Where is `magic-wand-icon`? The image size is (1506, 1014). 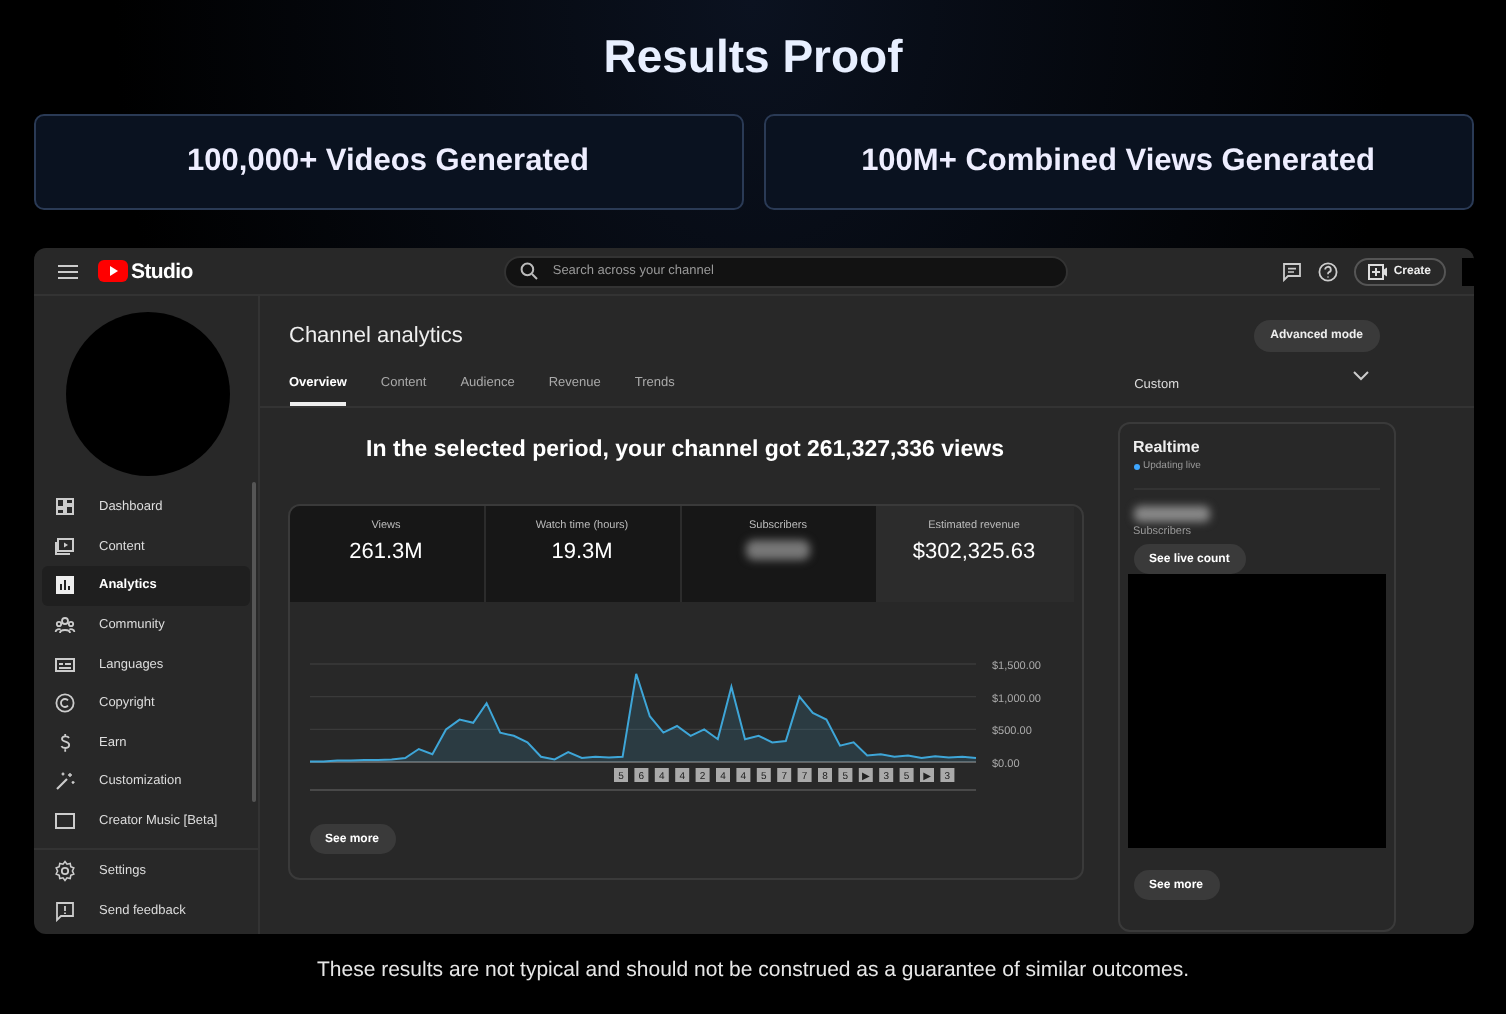 magic-wand-icon is located at coordinates (64, 781).